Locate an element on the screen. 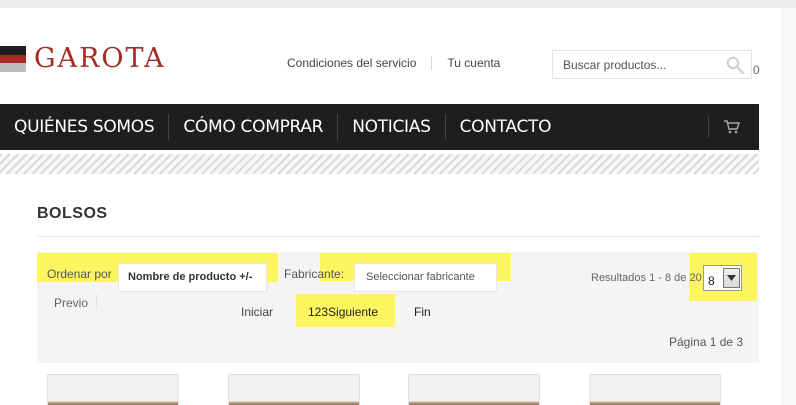  results-count: Resultados 1 - 8 de 20 is located at coordinates (646, 278).